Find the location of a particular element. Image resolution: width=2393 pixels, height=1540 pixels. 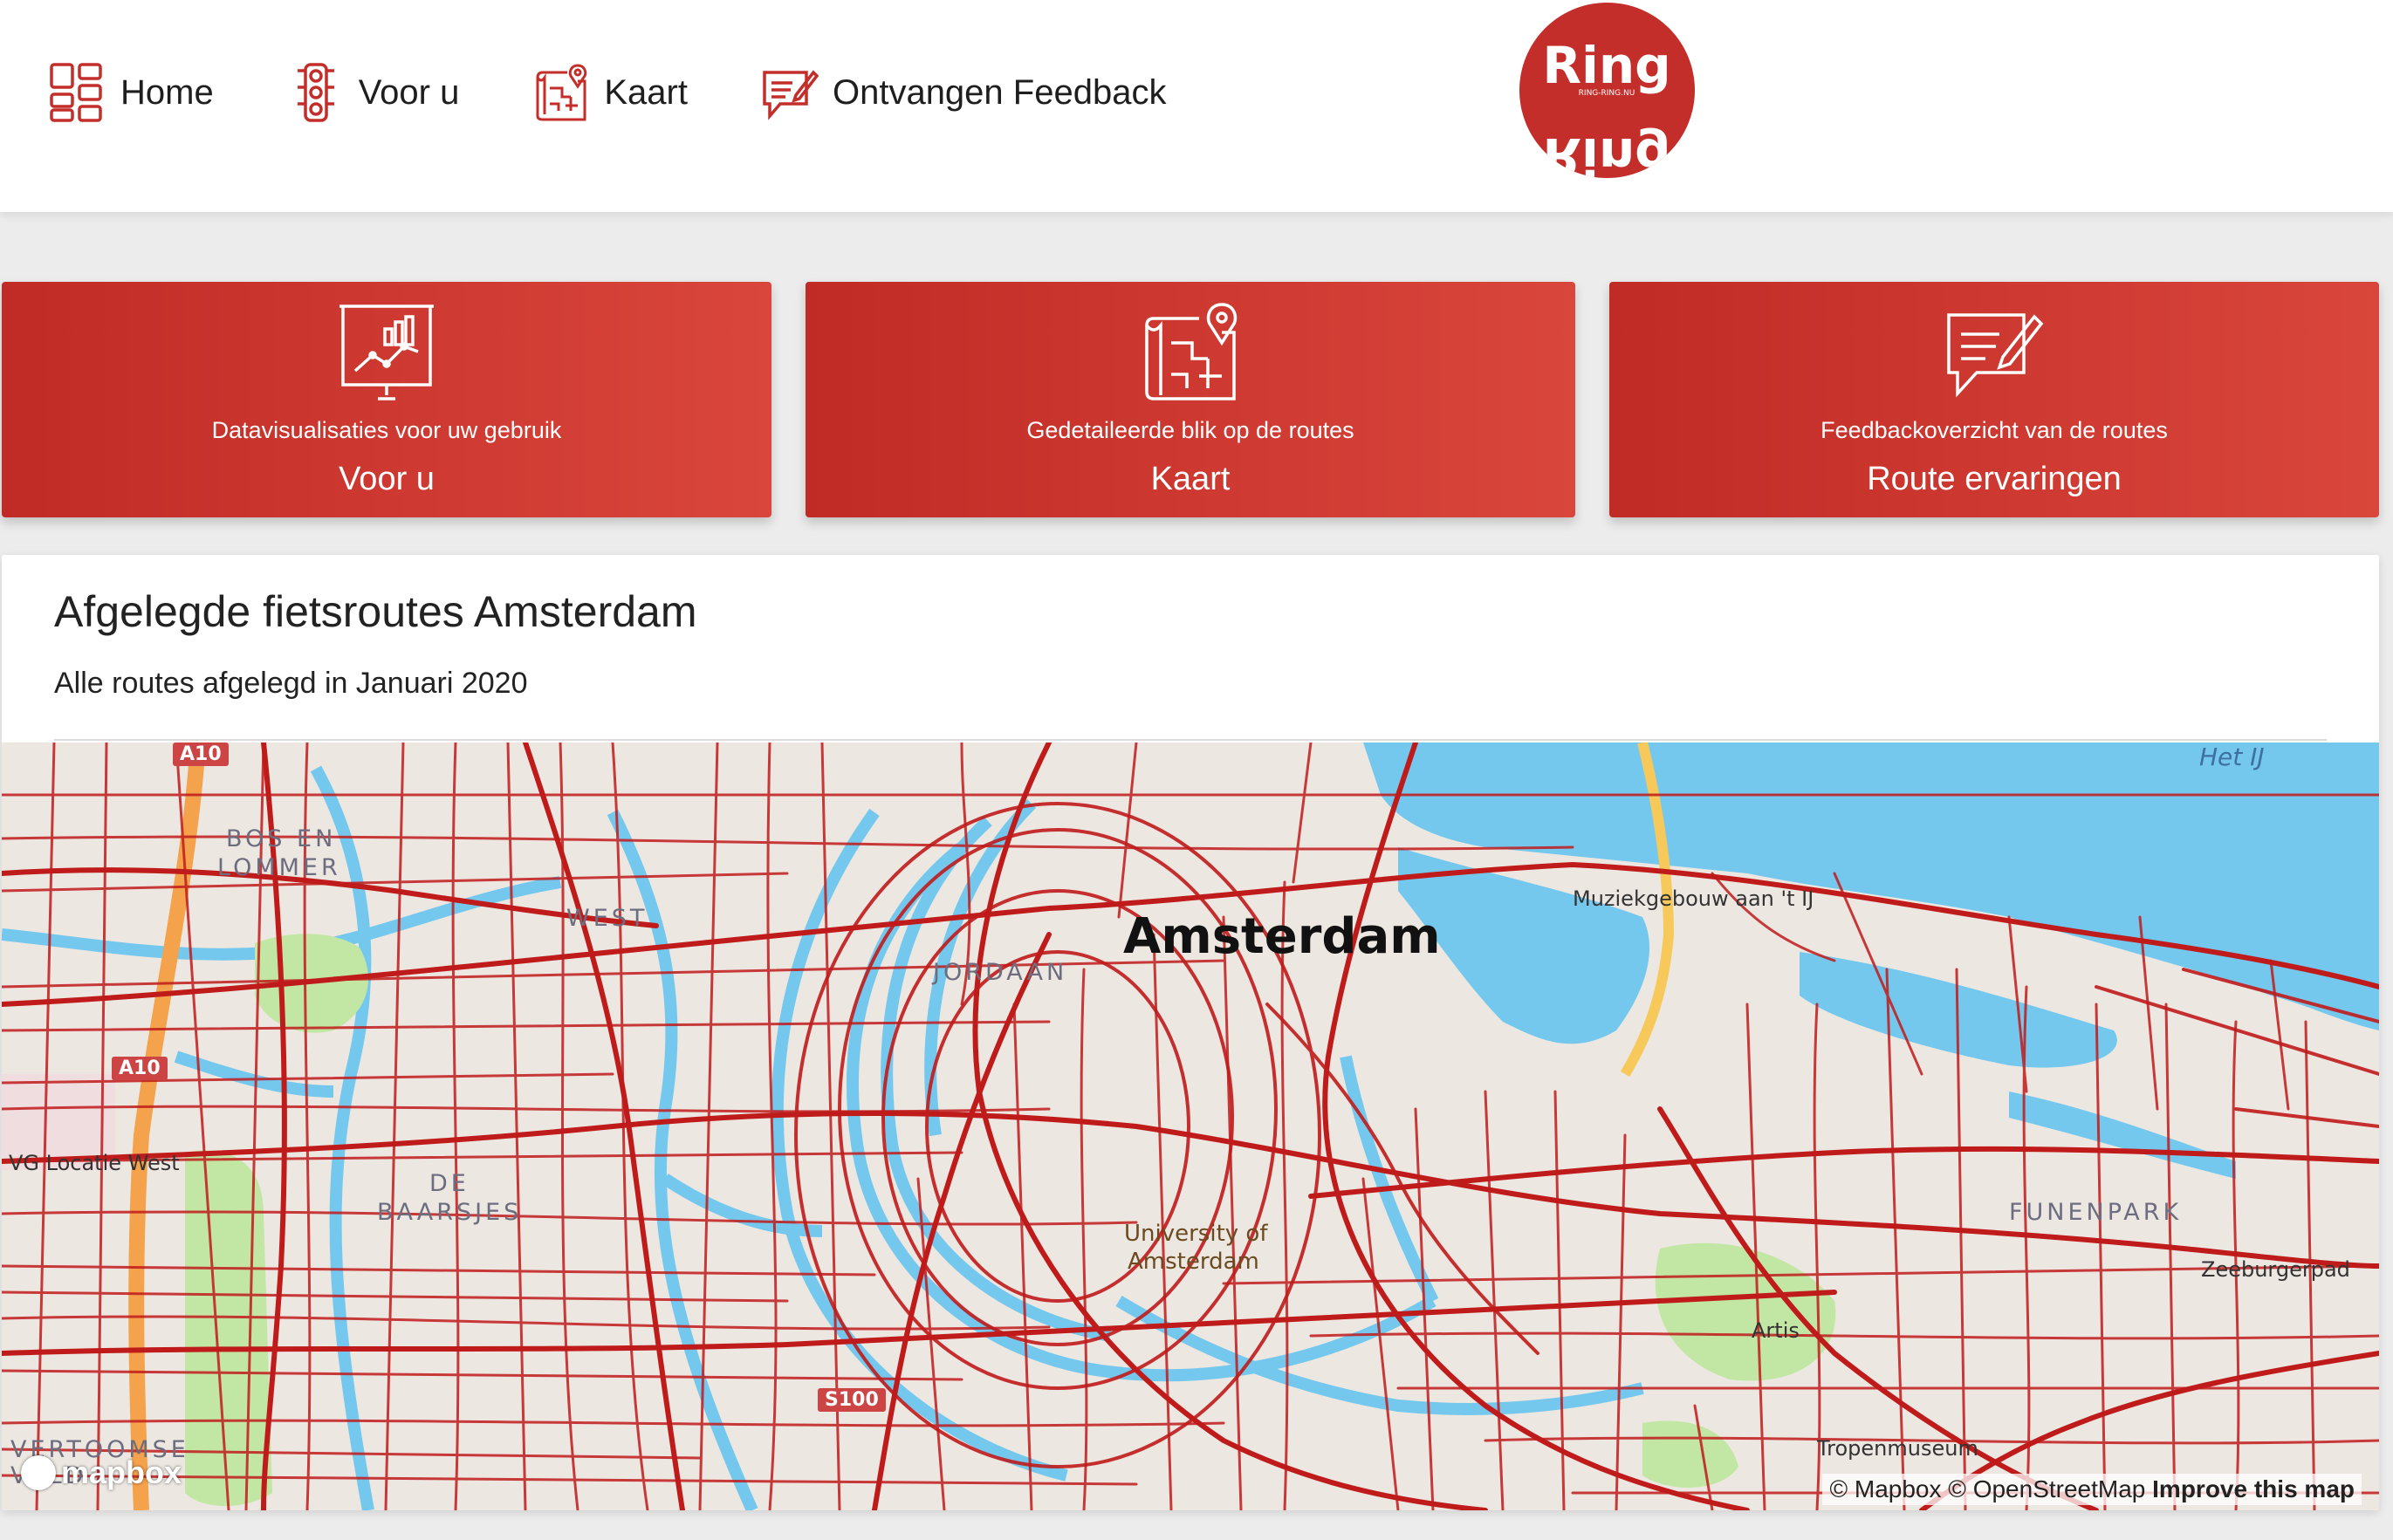

nav-home-label: Home is located at coordinates (167, 92).